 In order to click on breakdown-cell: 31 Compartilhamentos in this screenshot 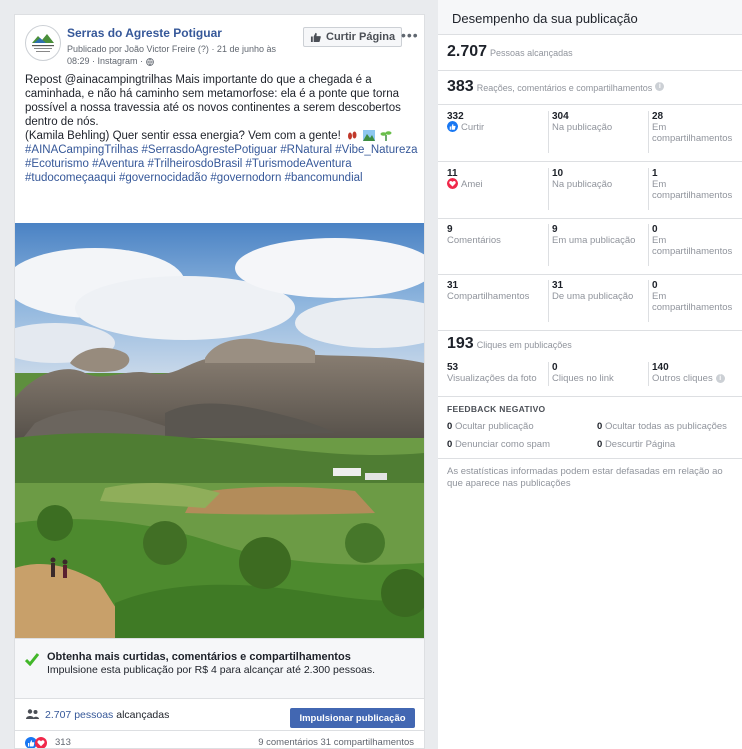, I will do `click(494, 291)`.